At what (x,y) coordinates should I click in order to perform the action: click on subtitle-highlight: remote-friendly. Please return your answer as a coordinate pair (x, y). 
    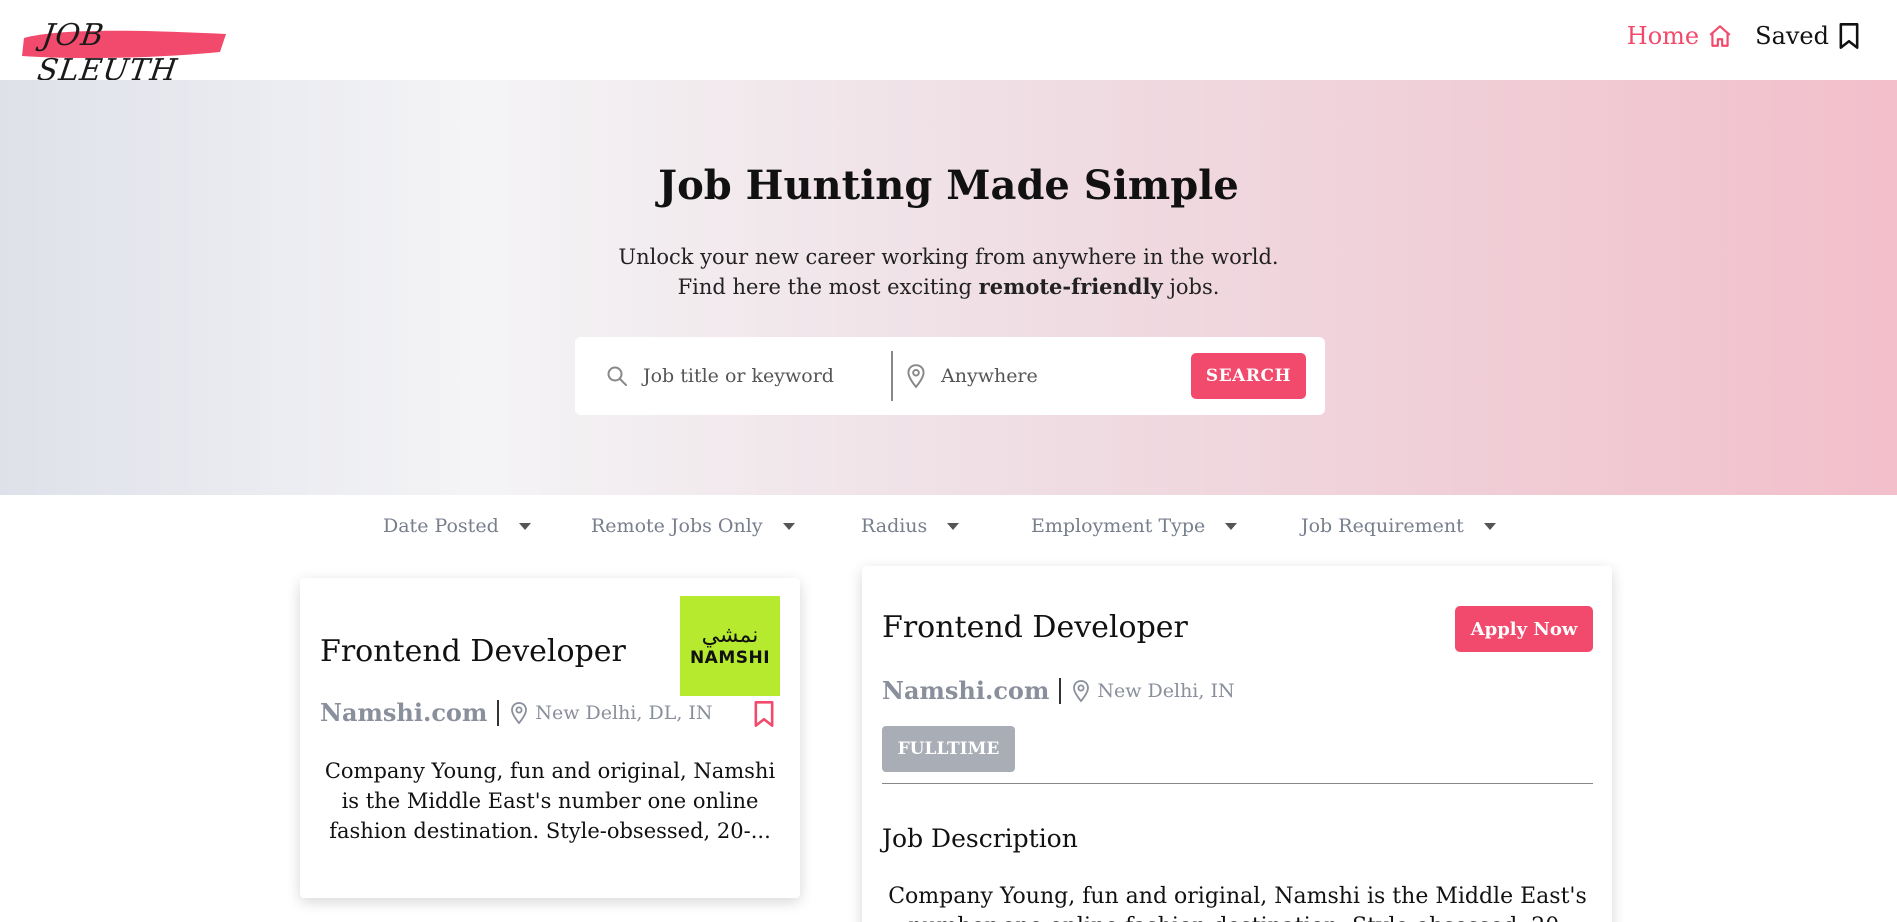
    Looking at the image, I should click on (1070, 286).